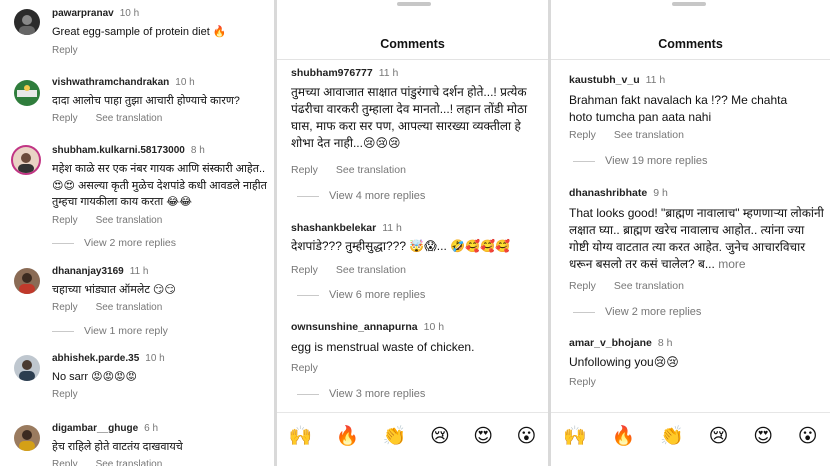 The image size is (830, 466). I want to click on comment-meta: abhishek.parde.35 10 h, so click(108, 358).